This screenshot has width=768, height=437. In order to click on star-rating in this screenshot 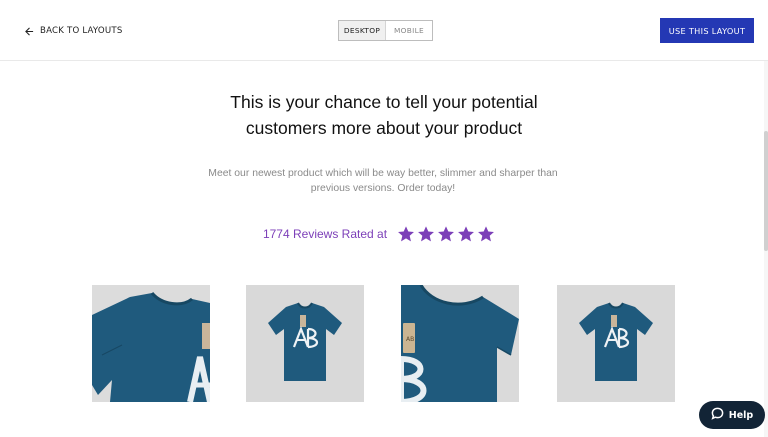, I will do `click(446, 234)`.